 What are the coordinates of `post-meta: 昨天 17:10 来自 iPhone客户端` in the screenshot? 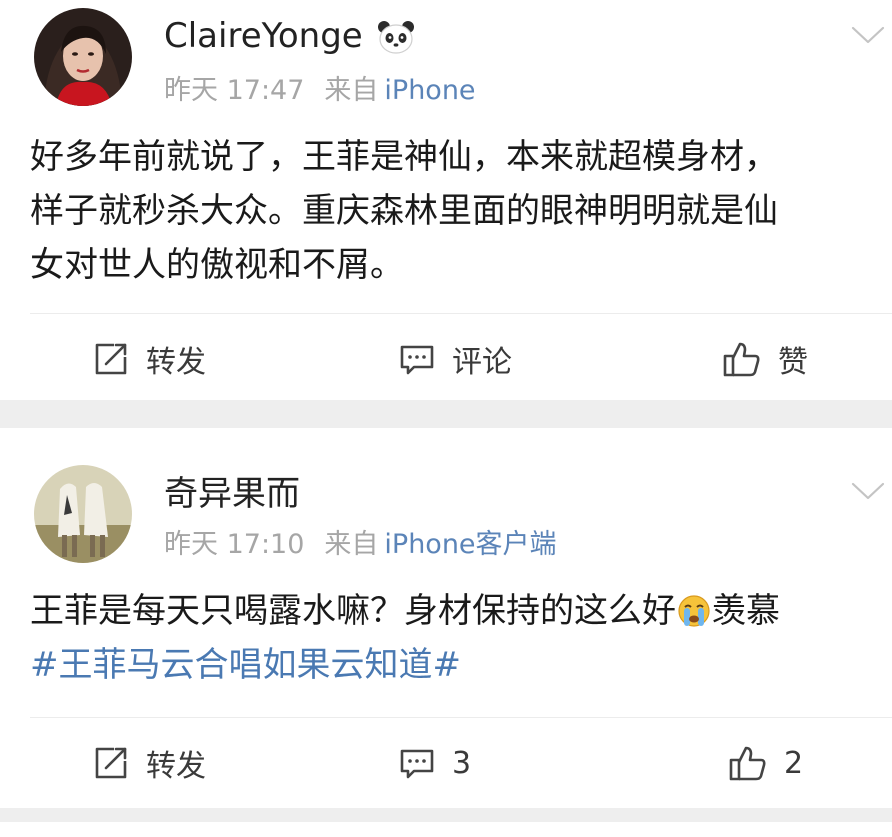 It's located at (360, 545).